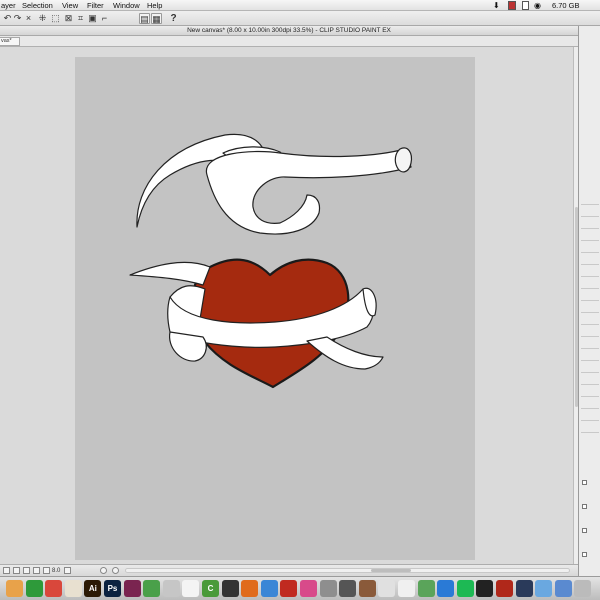  What do you see at coordinates (73, 588) in the screenshot?
I see `photos-icon` at bounding box center [73, 588].